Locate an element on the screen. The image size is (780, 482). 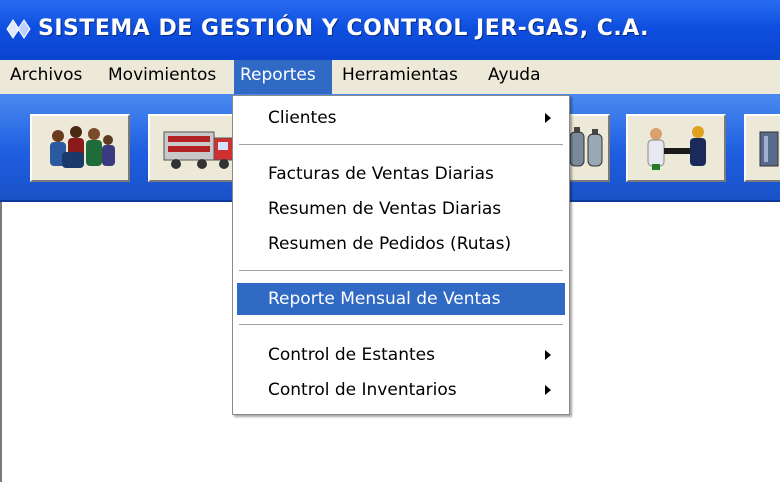
toolbar-button-clientes is located at coordinates (80, 148).